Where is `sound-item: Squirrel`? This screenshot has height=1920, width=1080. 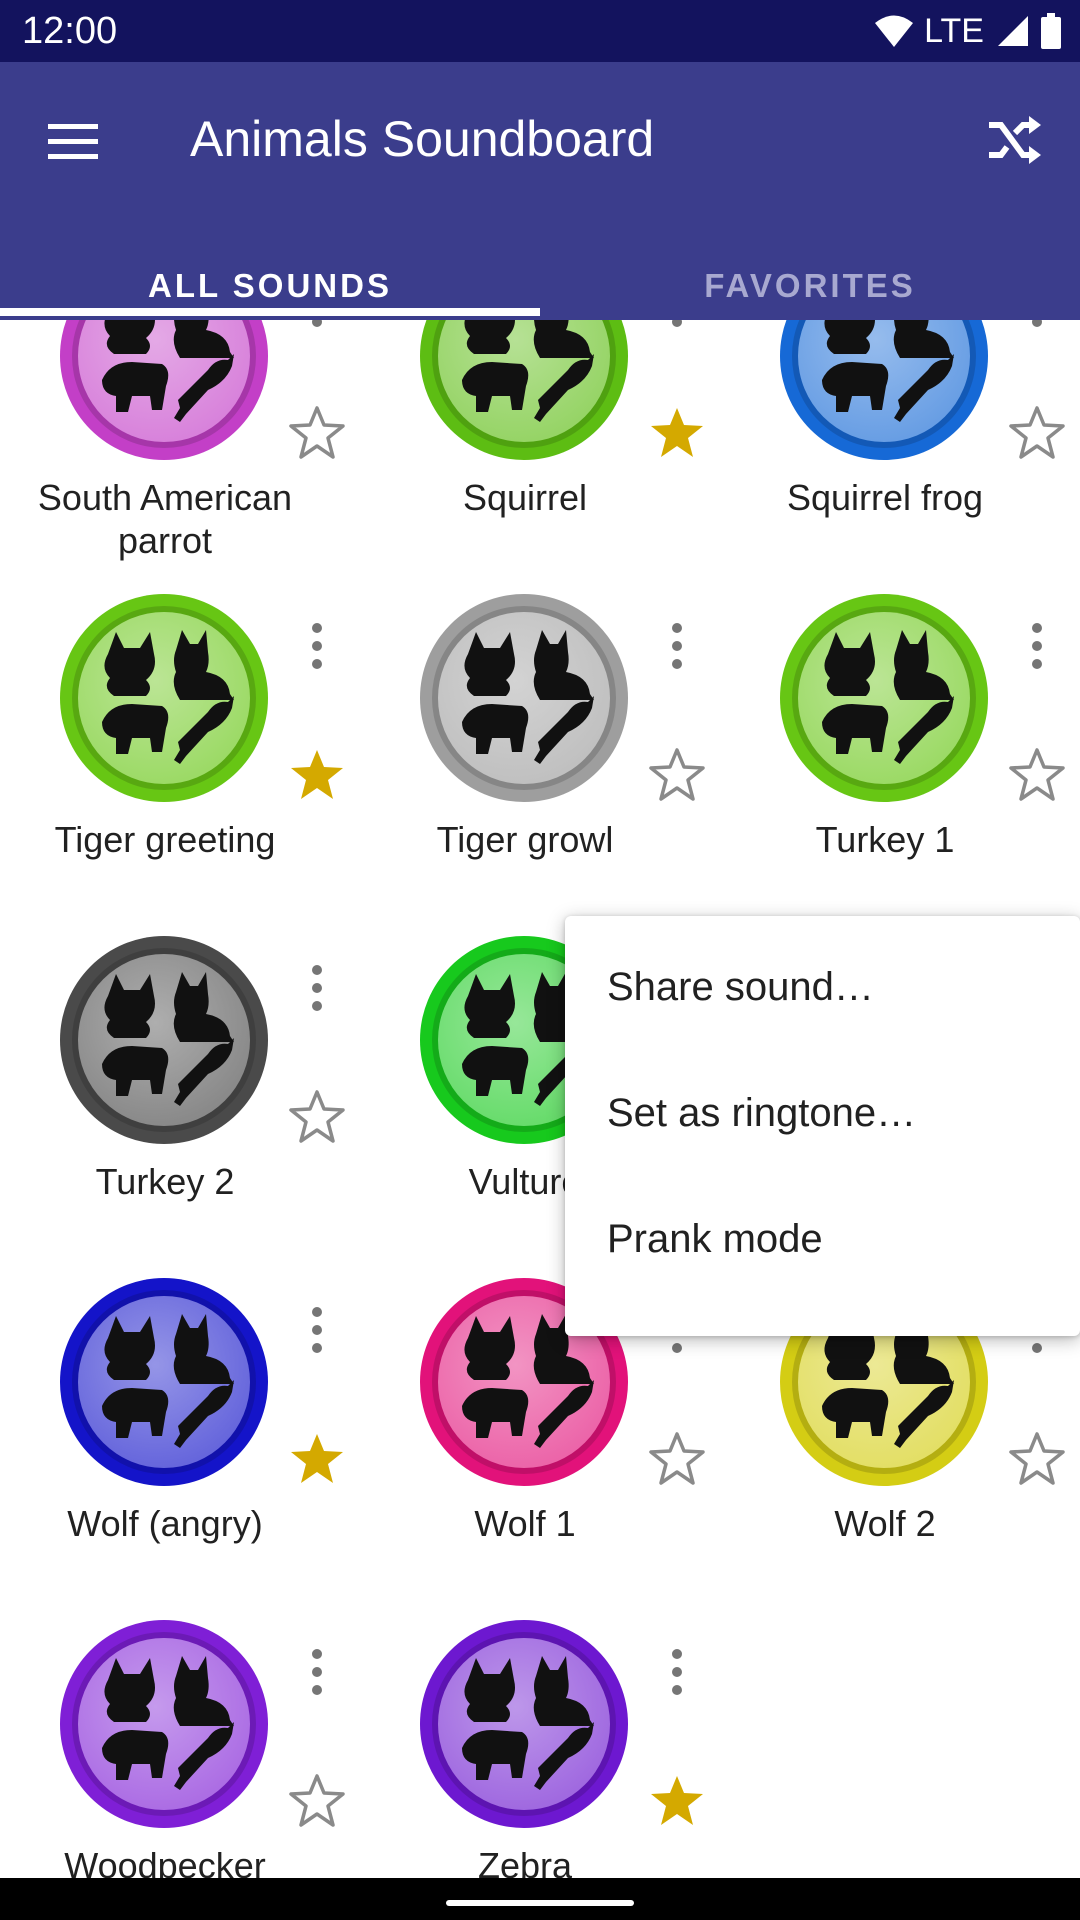 sound-item: Squirrel is located at coordinates (540, 456).